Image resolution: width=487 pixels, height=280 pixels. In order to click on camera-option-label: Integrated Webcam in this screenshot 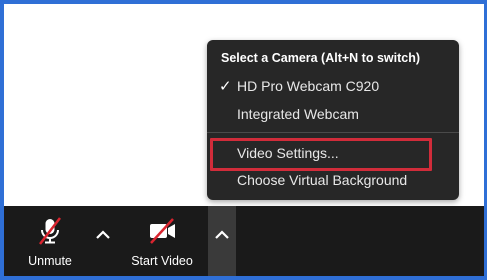, I will do `click(298, 114)`.